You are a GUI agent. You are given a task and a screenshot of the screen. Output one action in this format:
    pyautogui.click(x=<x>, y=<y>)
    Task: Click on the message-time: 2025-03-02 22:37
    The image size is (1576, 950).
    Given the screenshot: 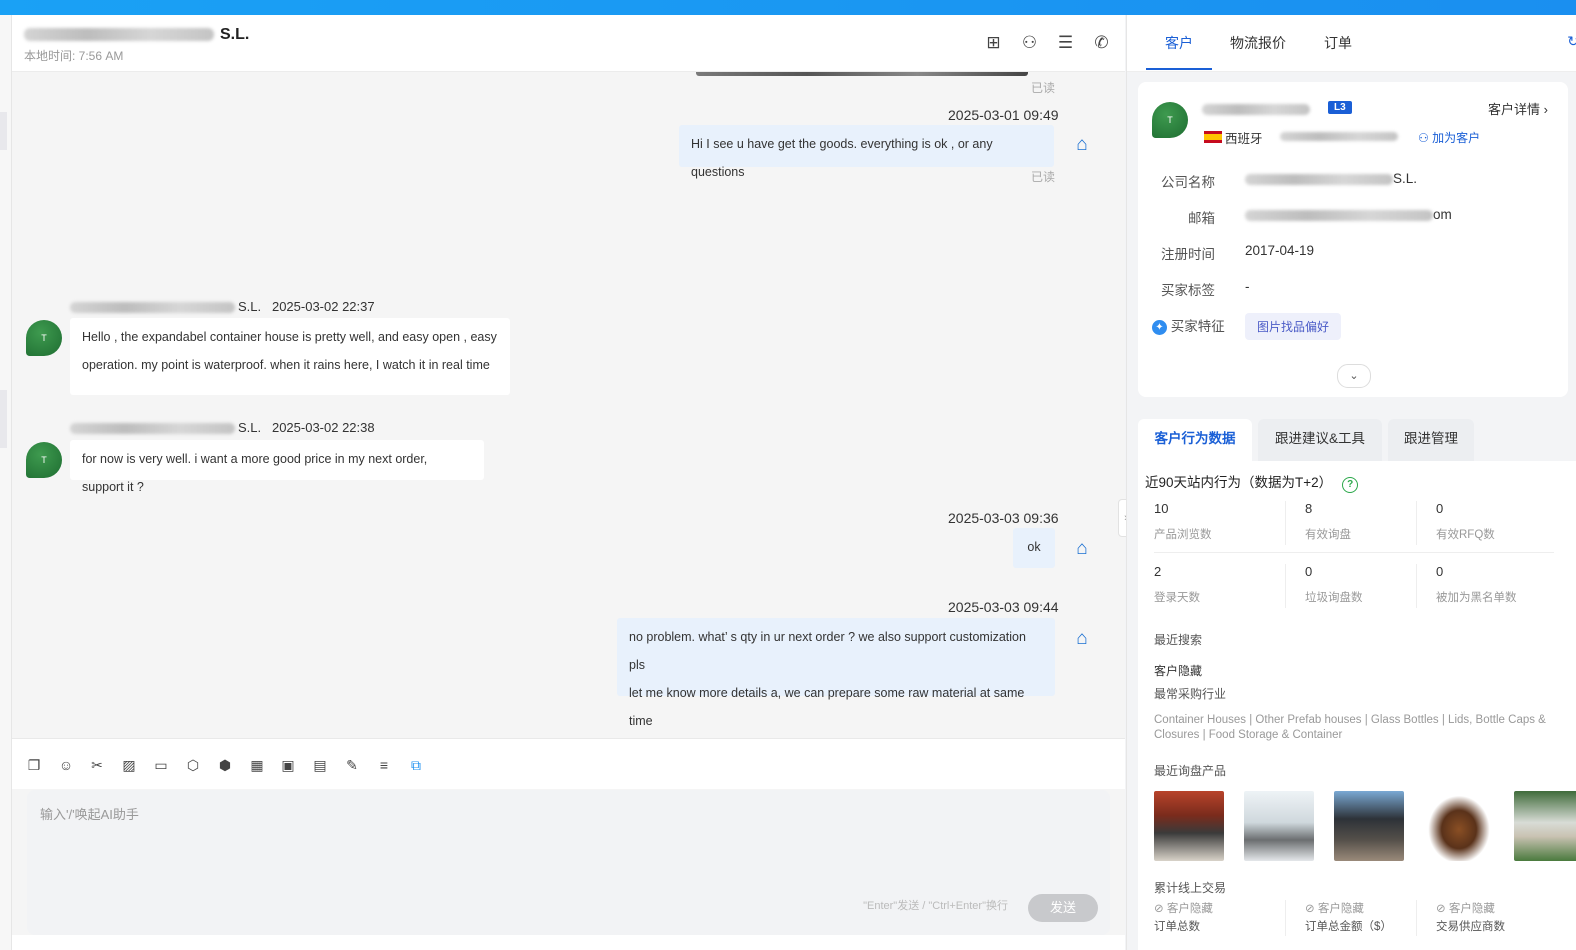 What is the action you would take?
    pyautogui.click(x=323, y=306)
    